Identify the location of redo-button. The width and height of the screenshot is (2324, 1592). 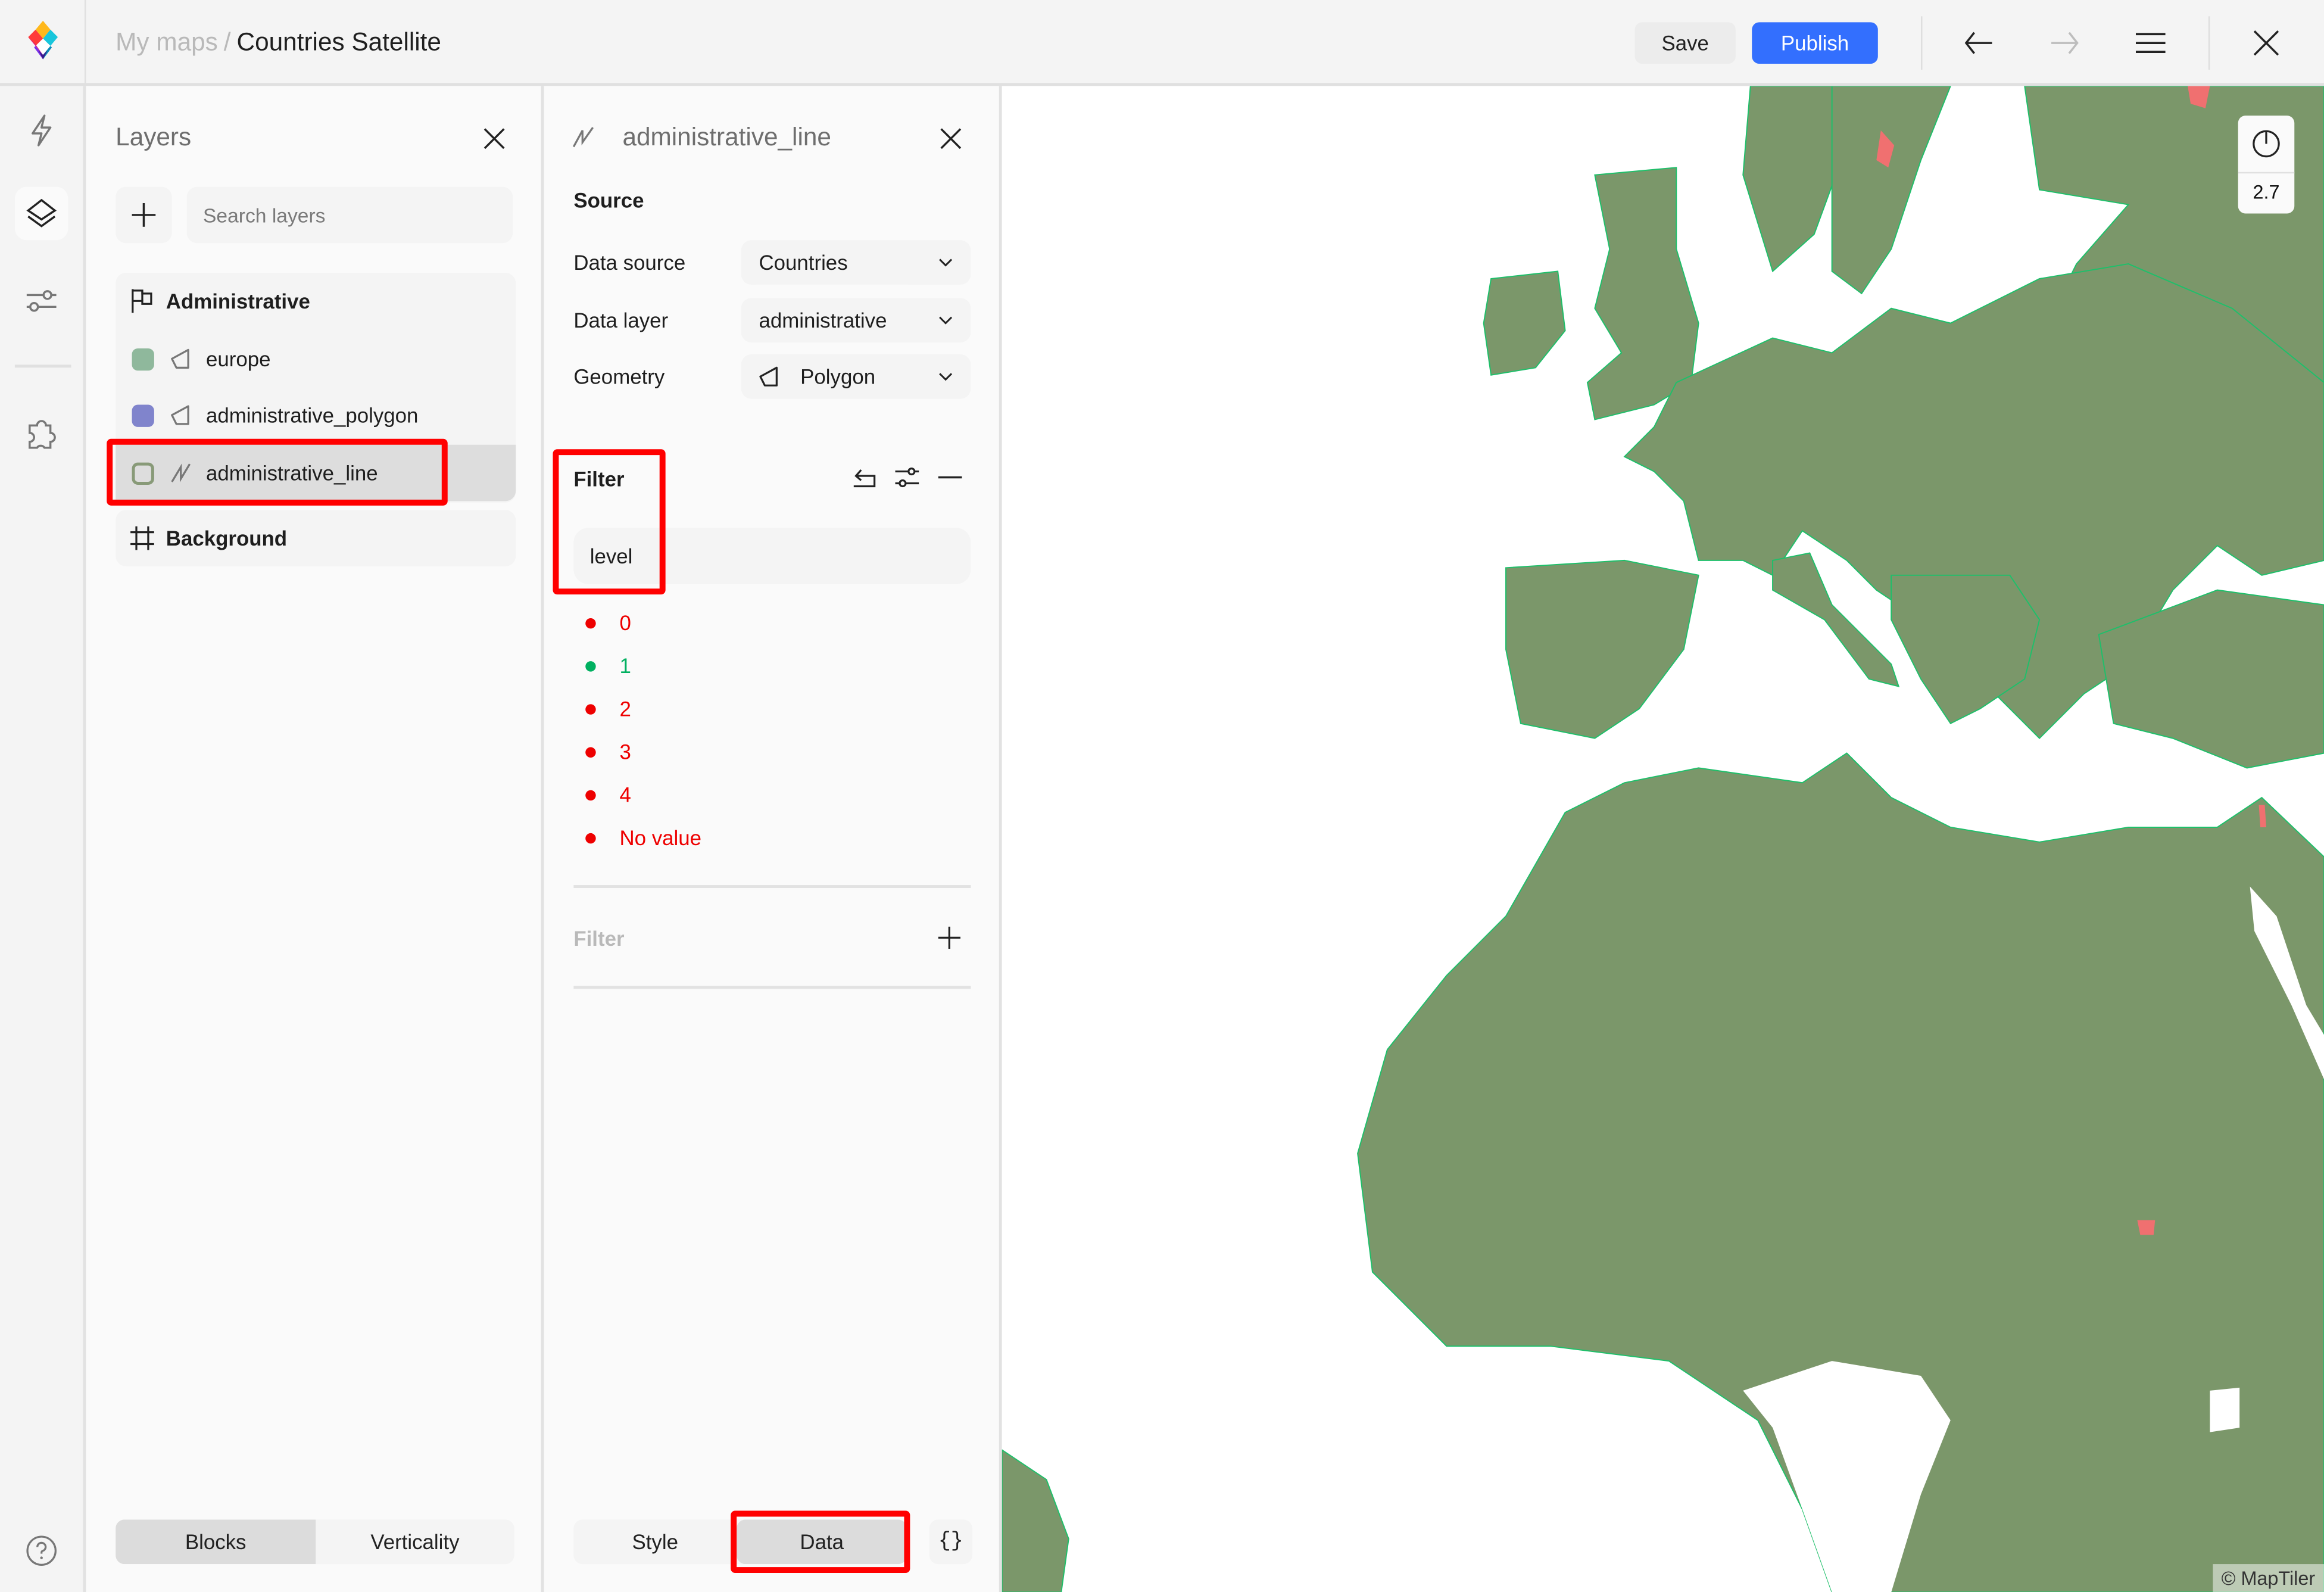
(2064, 43).